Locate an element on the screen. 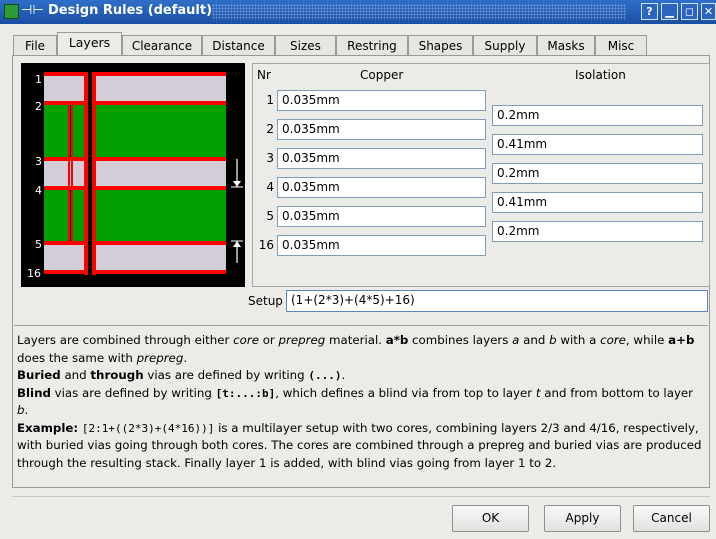  core2-right is located at coordinates (161, 215).